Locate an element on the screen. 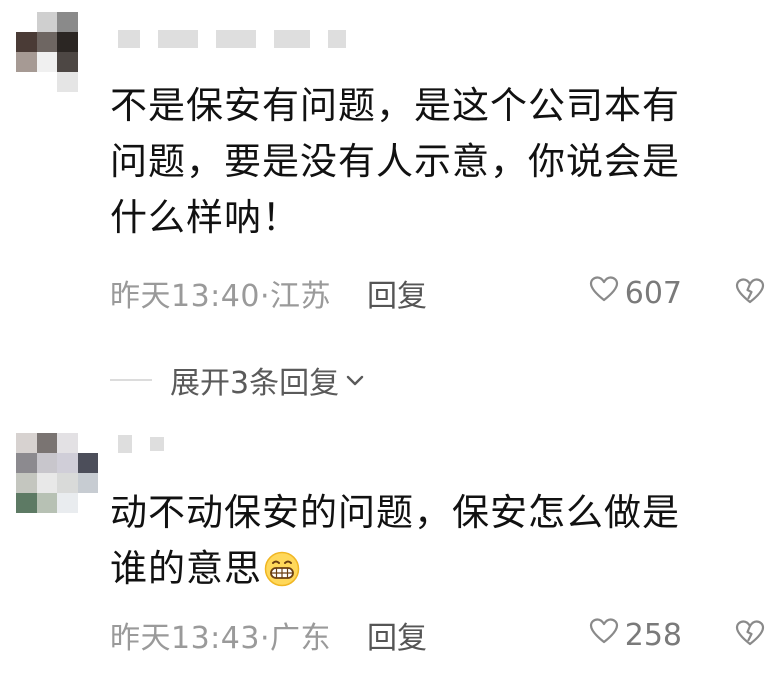  like-count: 607 is located at coordinates (653, 293).